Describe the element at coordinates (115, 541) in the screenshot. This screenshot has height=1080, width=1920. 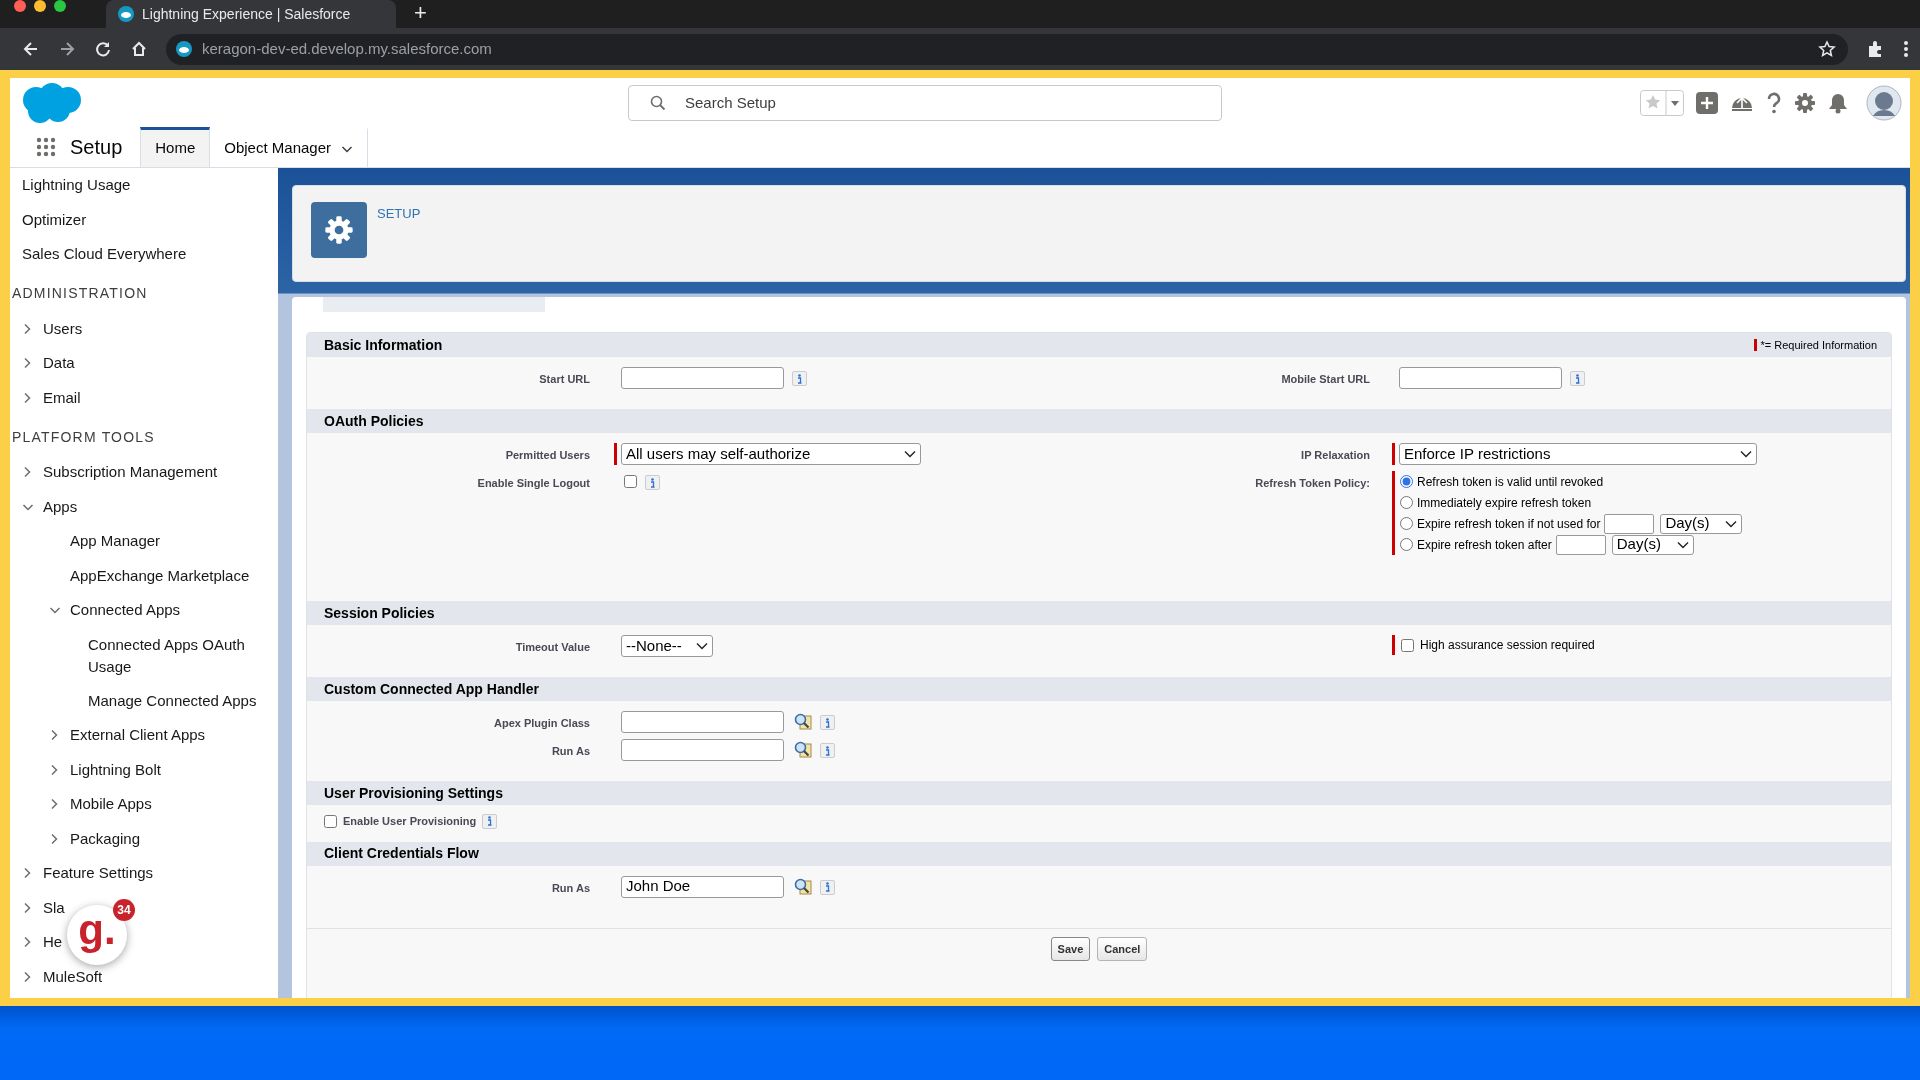
I see `sidebar-item: App Manager` at that location.